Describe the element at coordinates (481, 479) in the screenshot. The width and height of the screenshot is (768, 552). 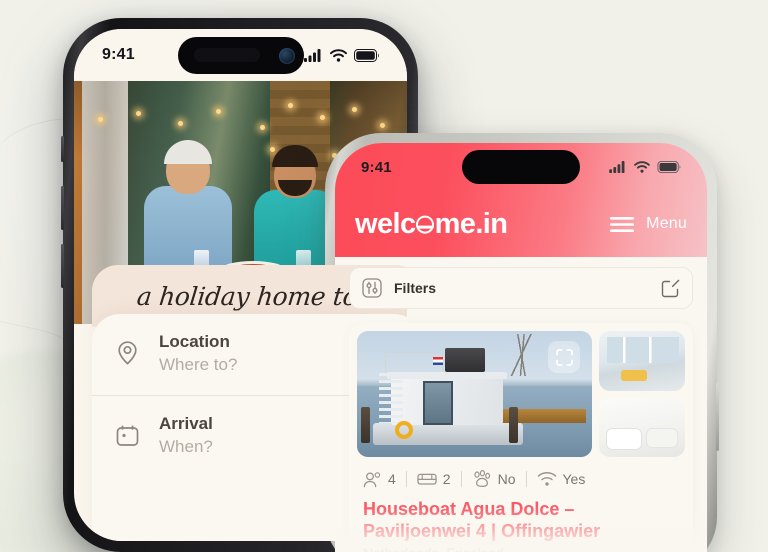
I see `paw-icon` at that location.